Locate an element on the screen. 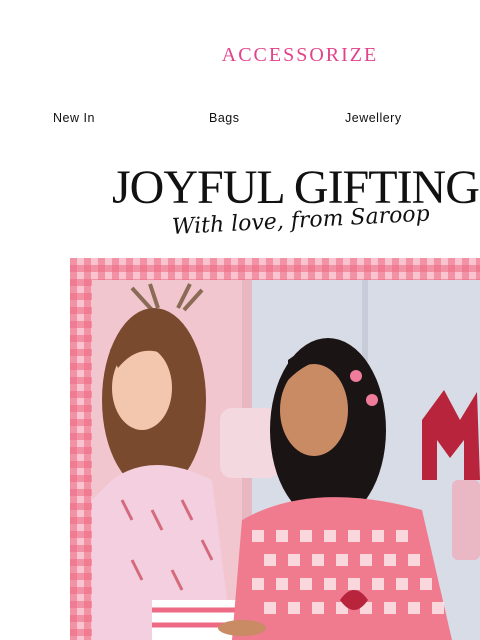 This screenshot has height=640, width=480. nav-item-new-in: New In is located at coordinates (74, 118).